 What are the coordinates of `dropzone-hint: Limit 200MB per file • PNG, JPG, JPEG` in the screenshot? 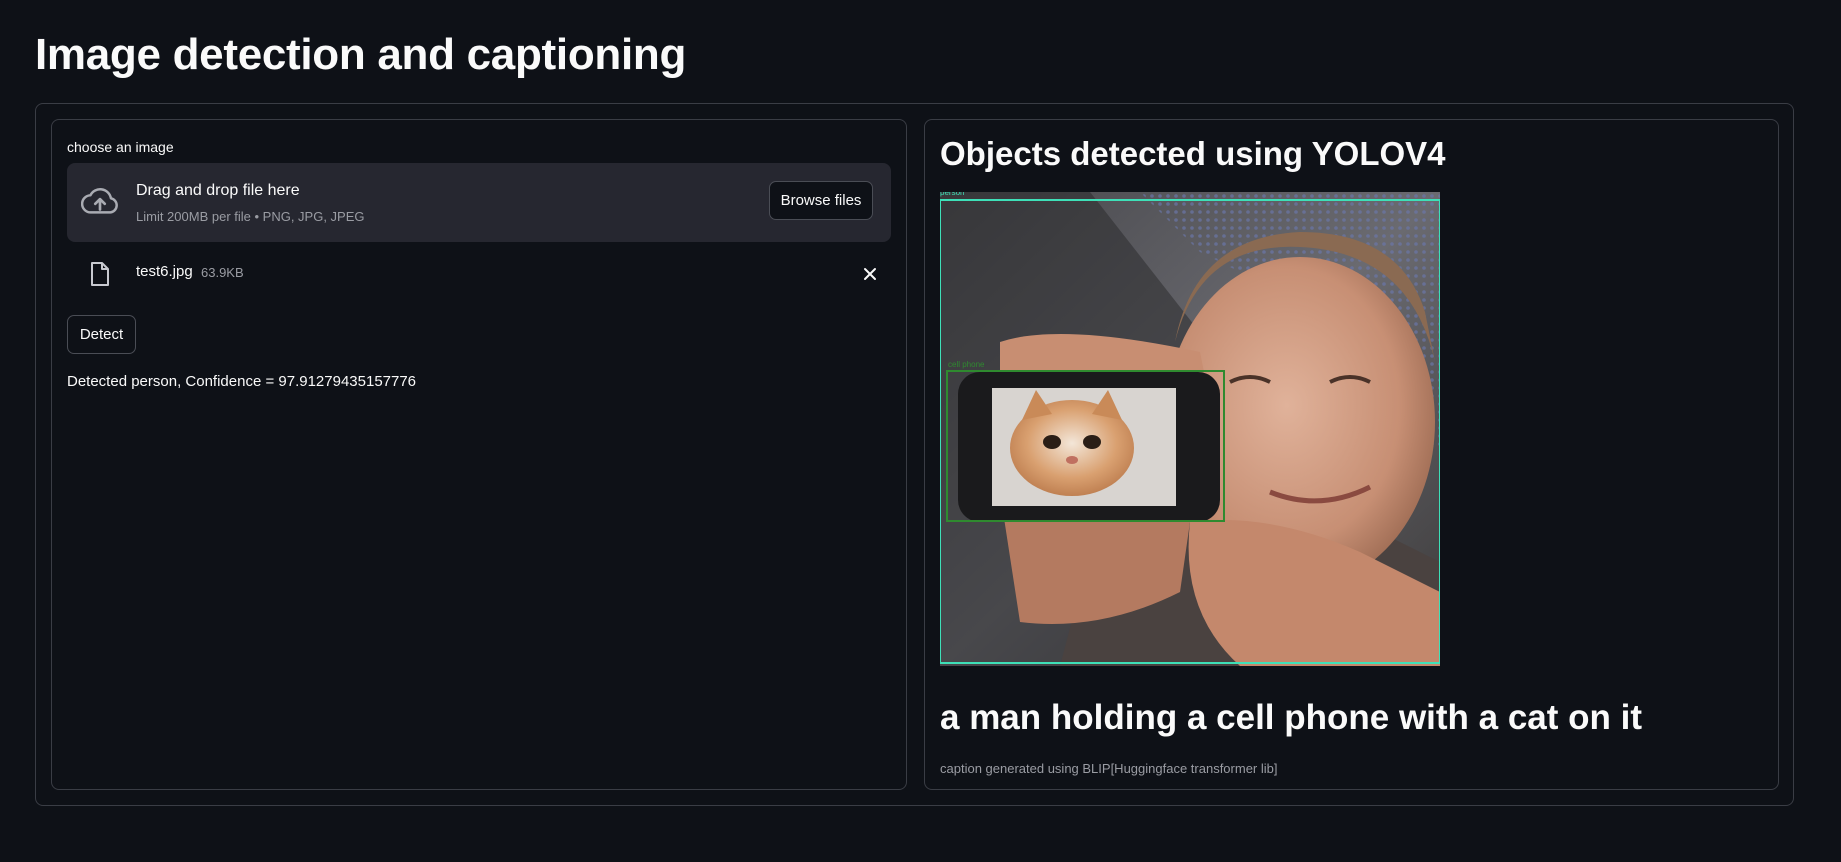 It's located at (250, 216).